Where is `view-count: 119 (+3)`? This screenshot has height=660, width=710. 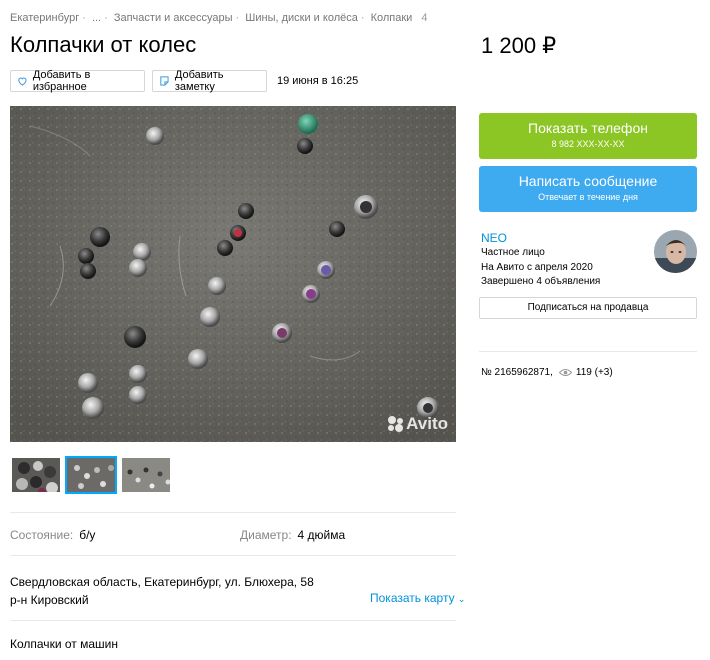
view-count: 119 (+3) is located at coordinates (594, 372).